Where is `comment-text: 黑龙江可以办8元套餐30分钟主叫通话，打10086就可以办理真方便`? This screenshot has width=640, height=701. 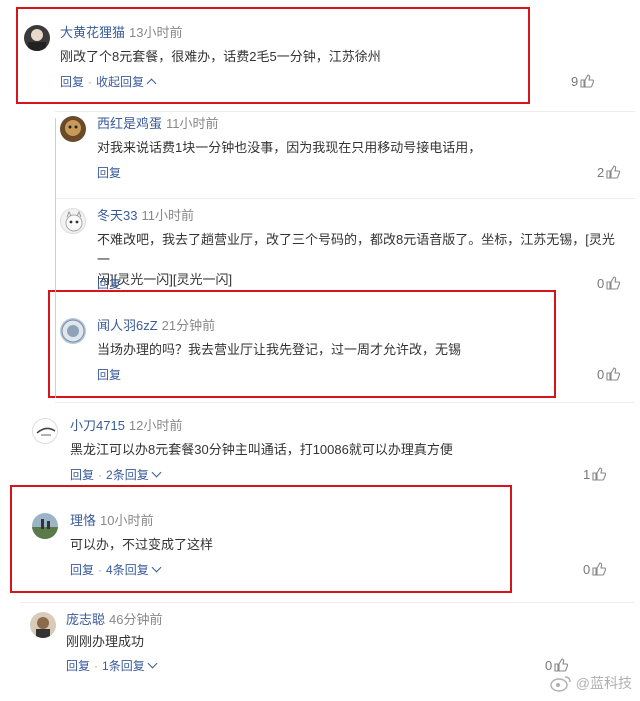
comment-text: 黑龙江可以办8元套餐30分钟主叫通话，打10086就可以办理真方便 is located at coordinates (261, 449).